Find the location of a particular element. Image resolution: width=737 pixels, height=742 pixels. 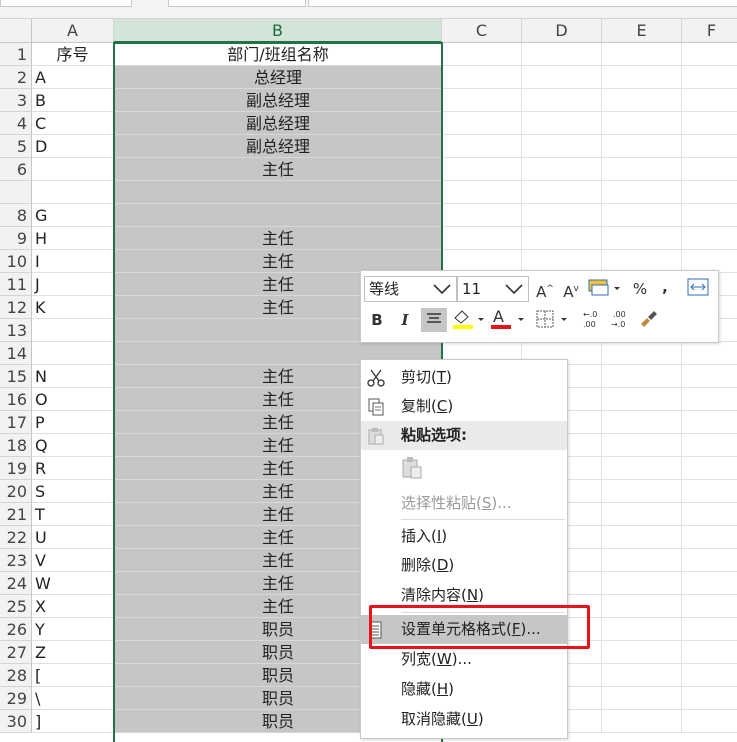

row-header: 29 is located at coordinates (16, 698).